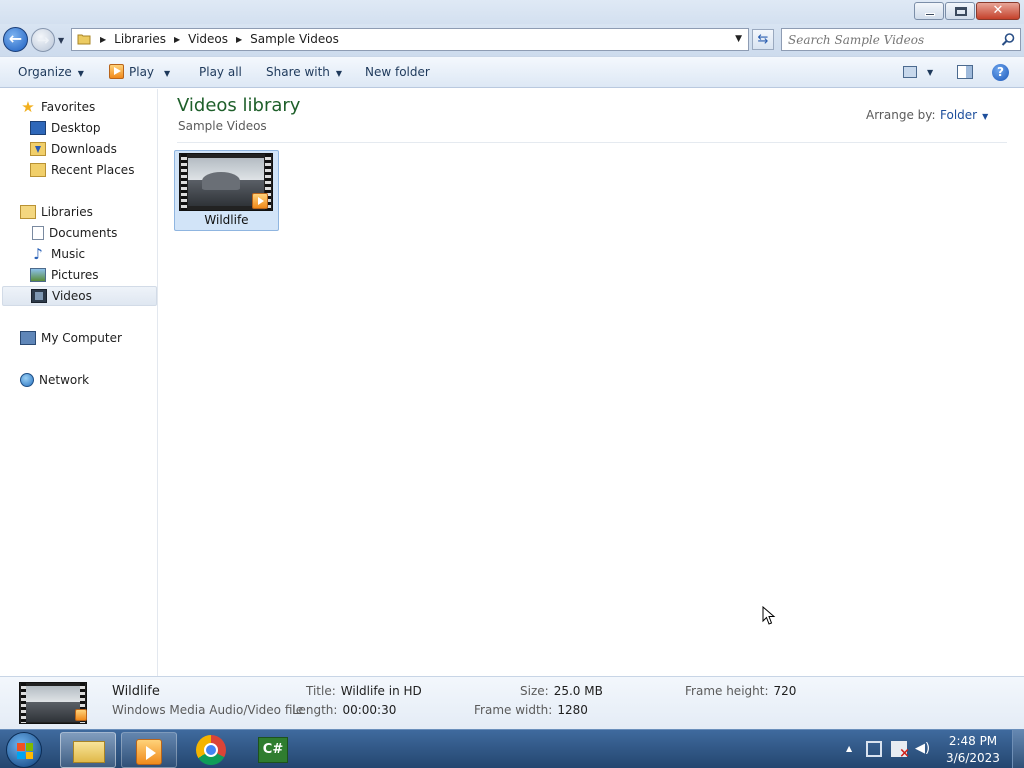  I want to click on arrow-right-icon: →, so click(43, 40).